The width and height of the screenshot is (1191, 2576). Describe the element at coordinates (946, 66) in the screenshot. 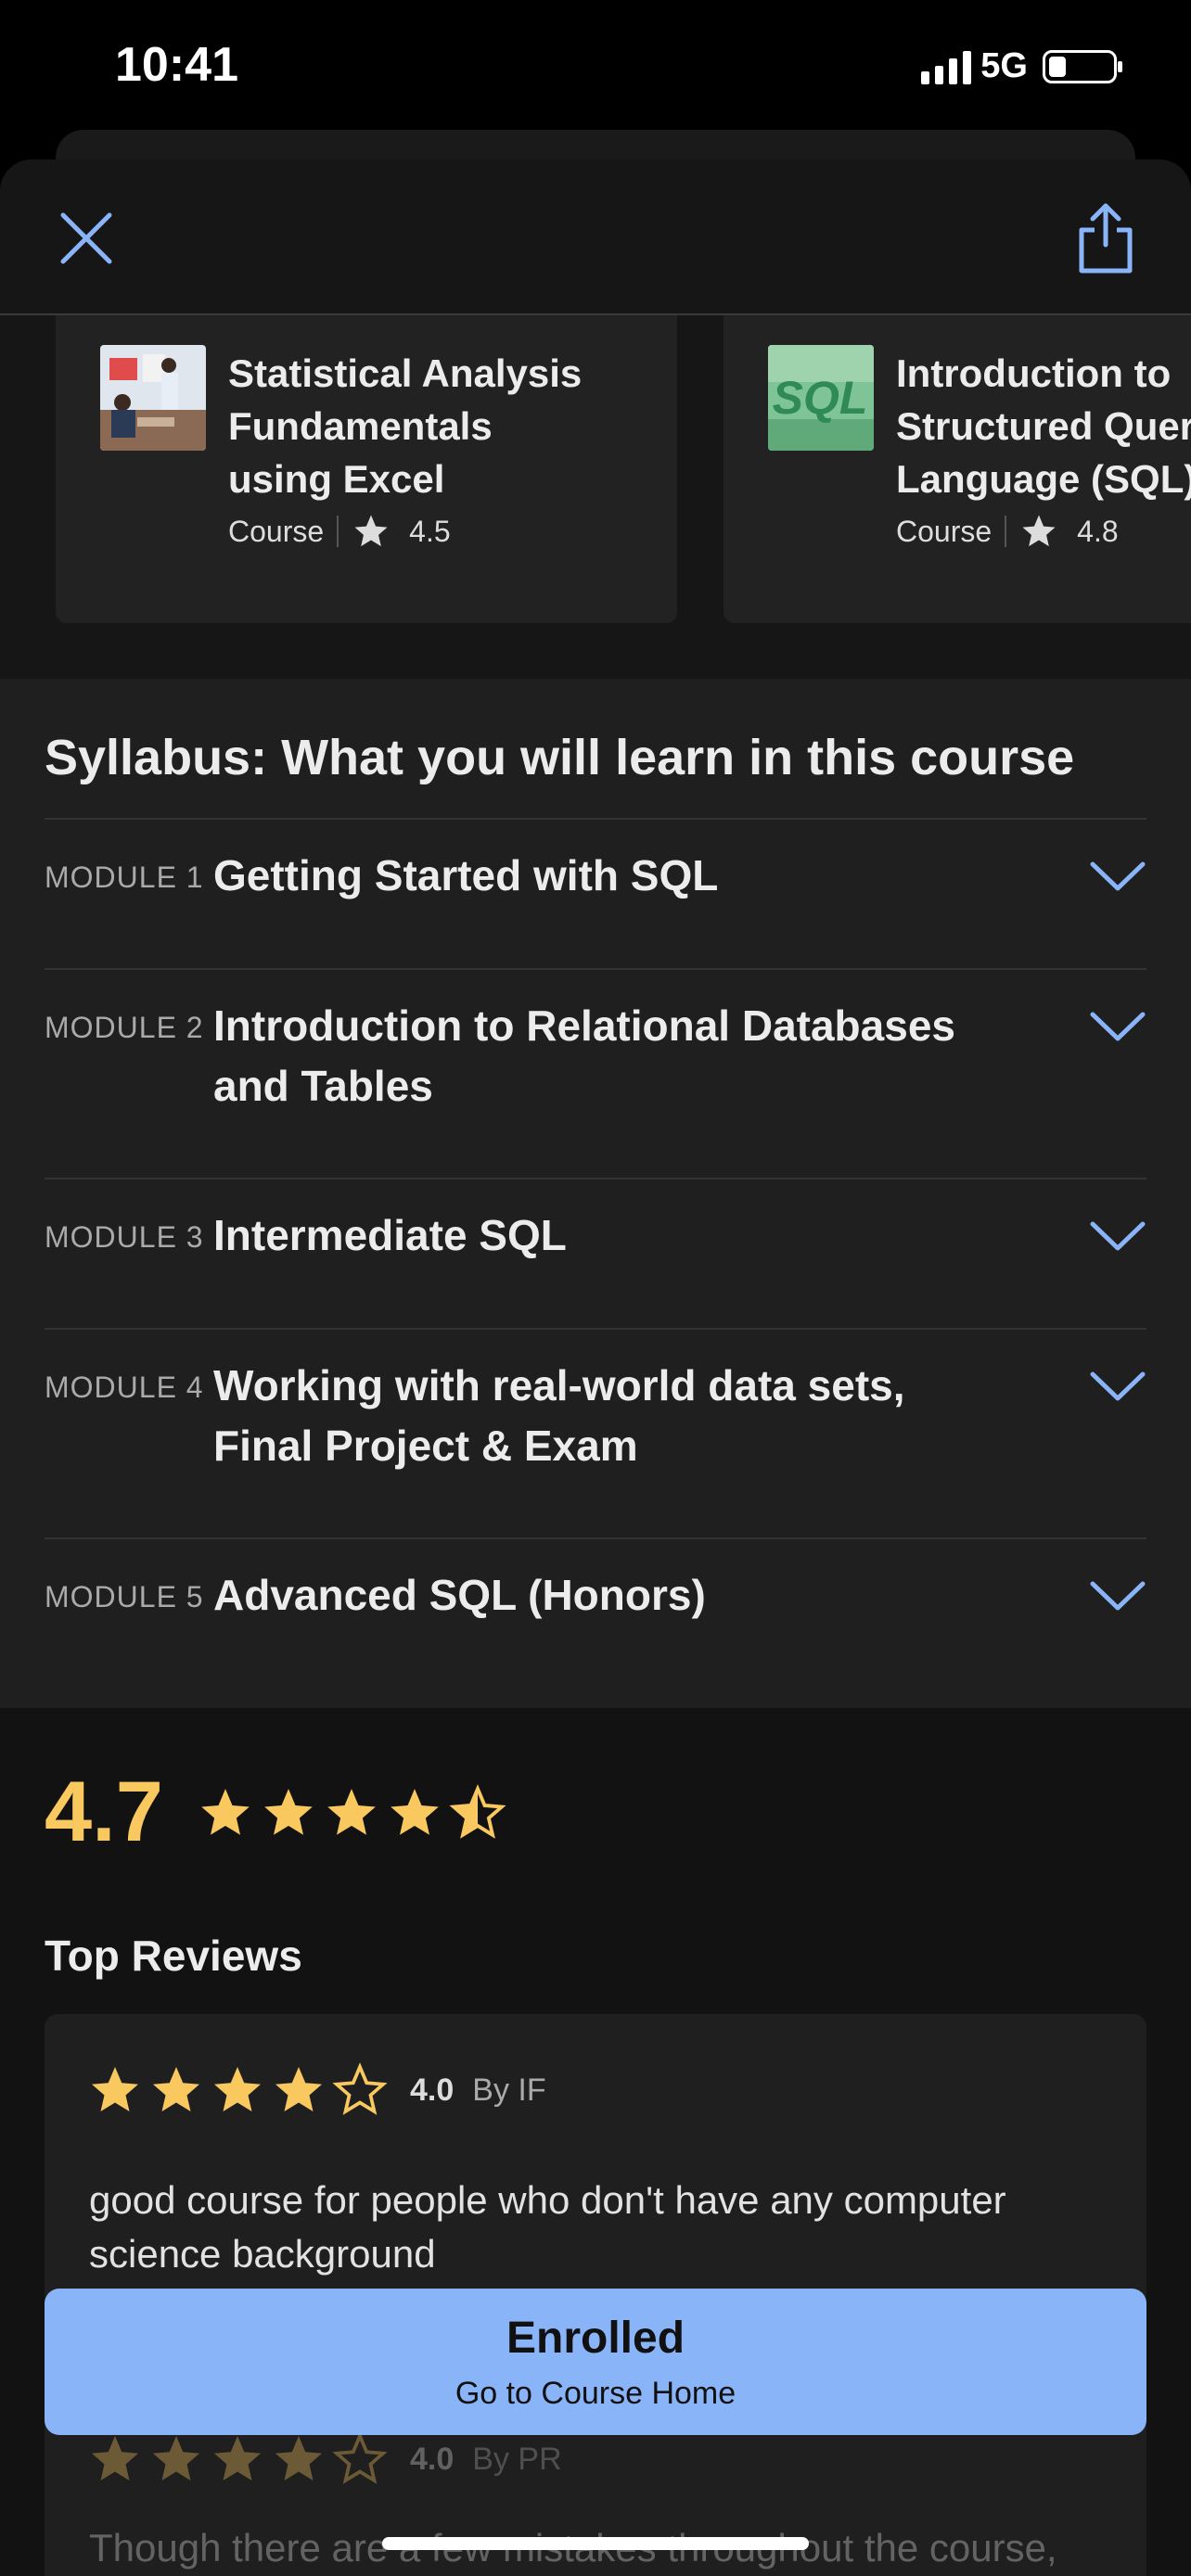

I see `signal-icon` at that location.